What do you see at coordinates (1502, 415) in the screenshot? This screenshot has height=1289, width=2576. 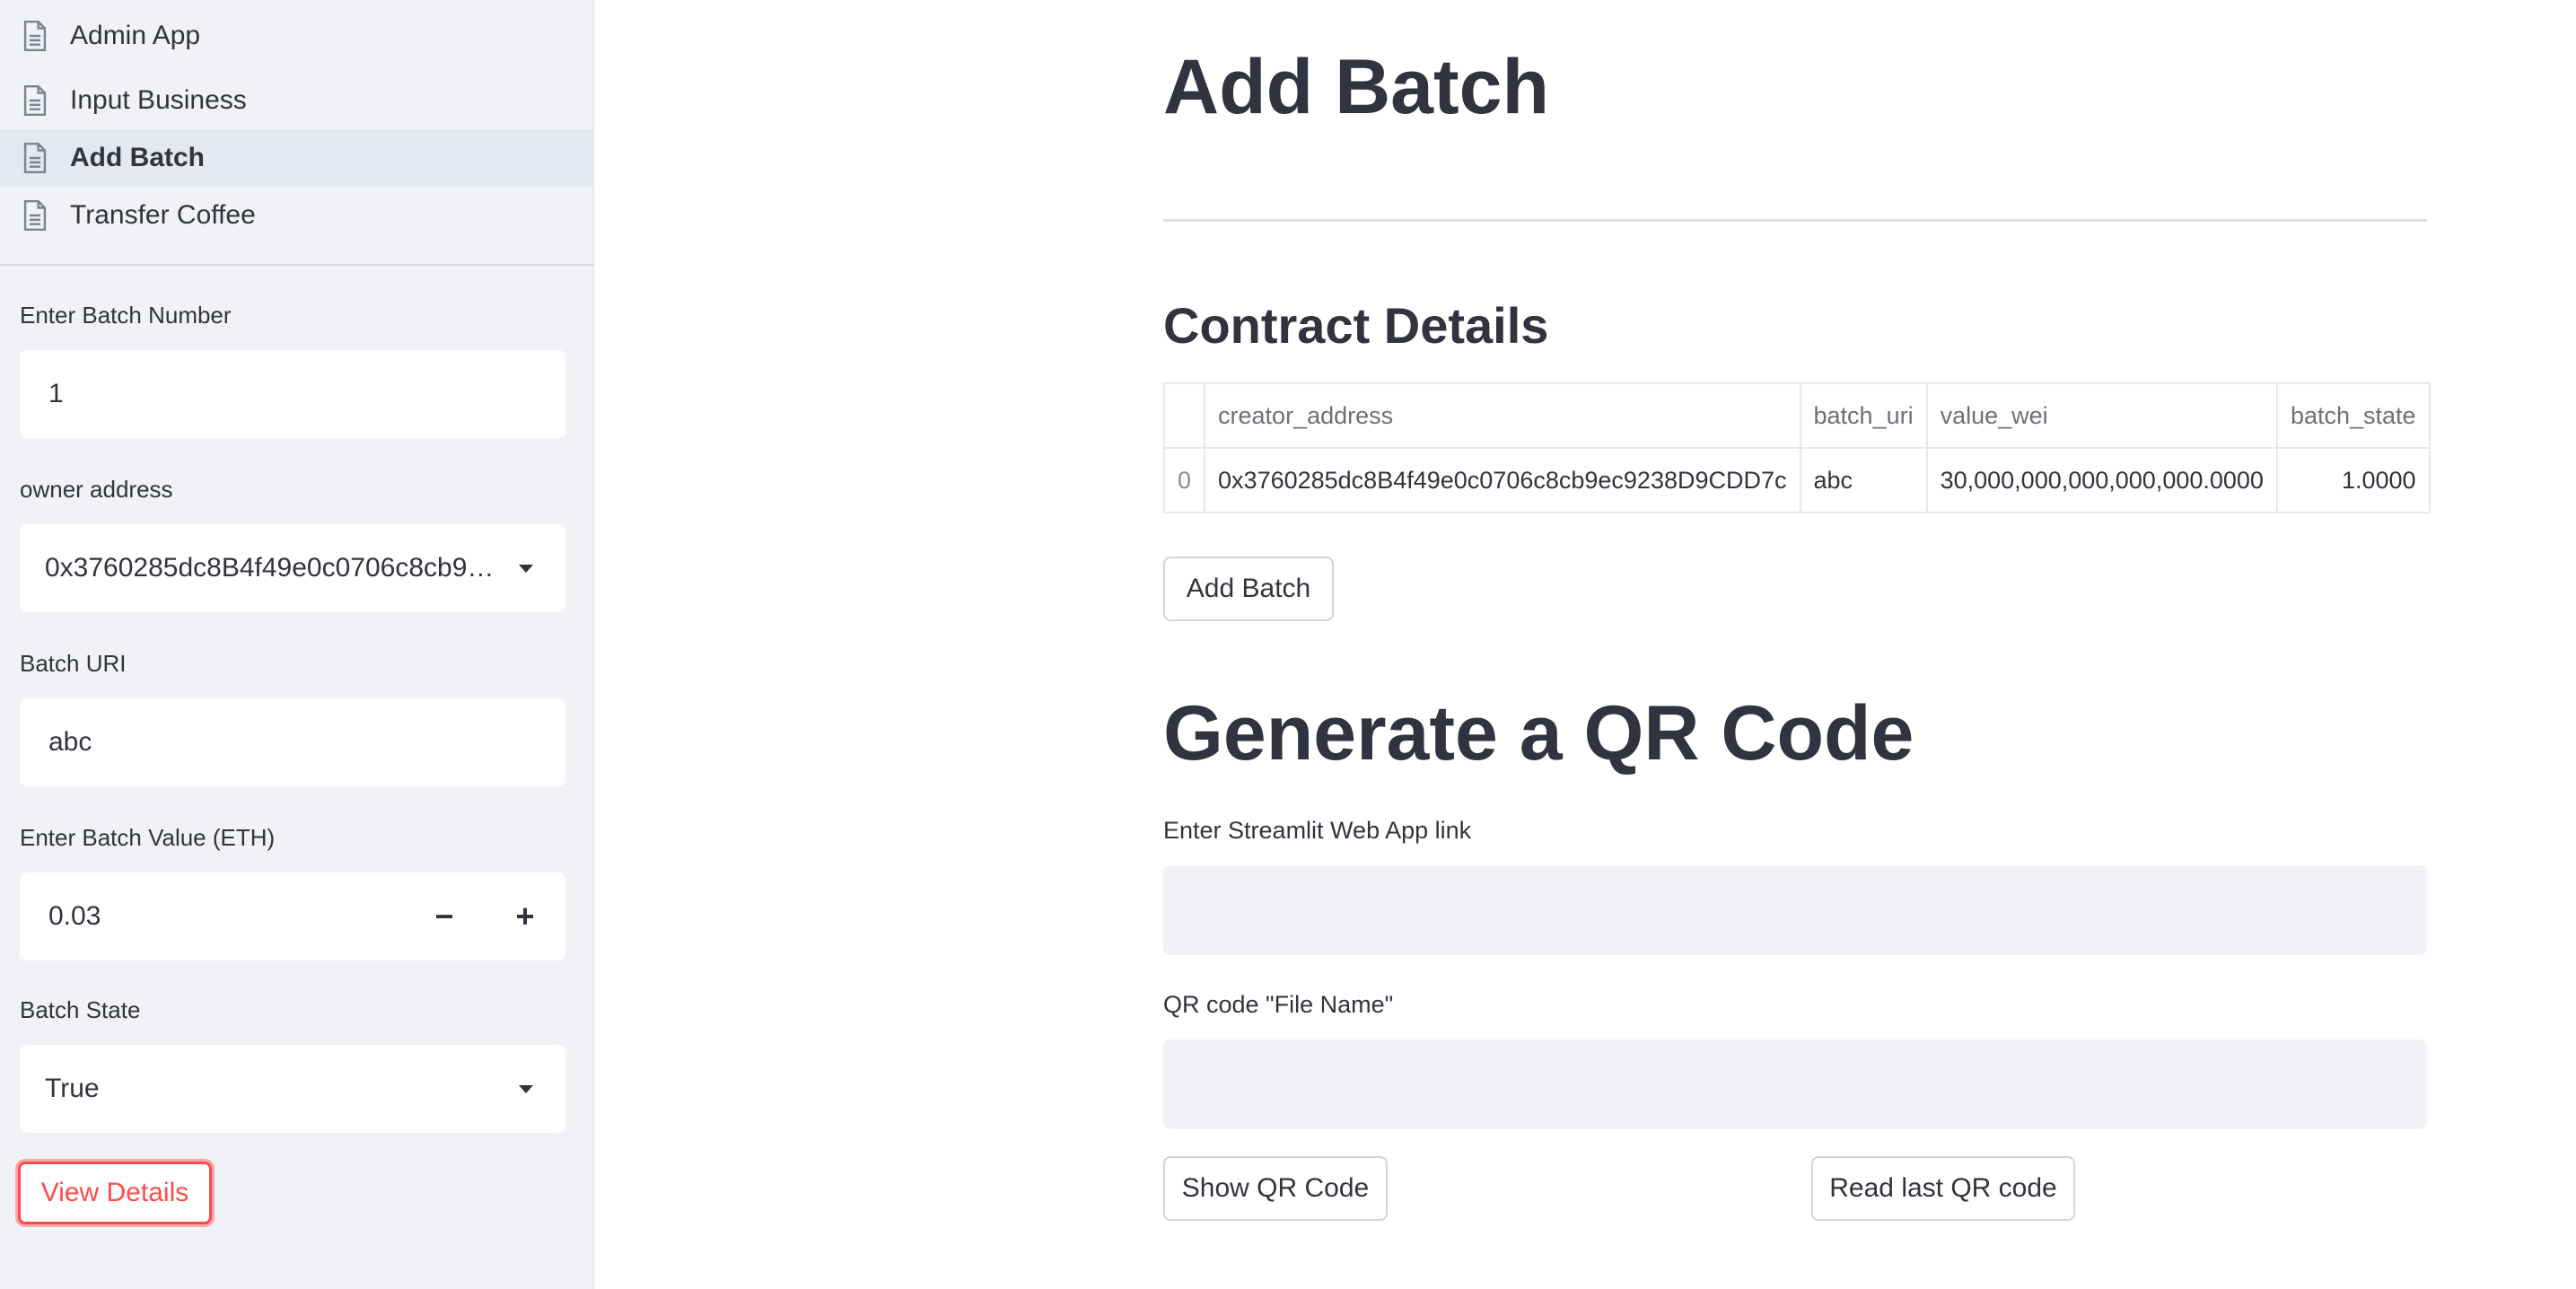 I see `table-header-creator-address: creator_address` at bounding box center [1502, 415].